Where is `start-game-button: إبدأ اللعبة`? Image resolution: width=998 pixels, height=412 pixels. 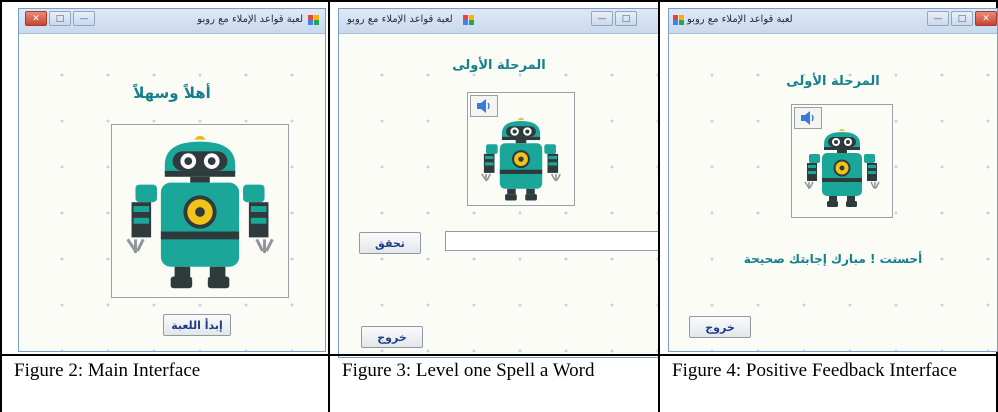 start-game-button: إبدأ اللعبة is located at coordinates (197, 325).